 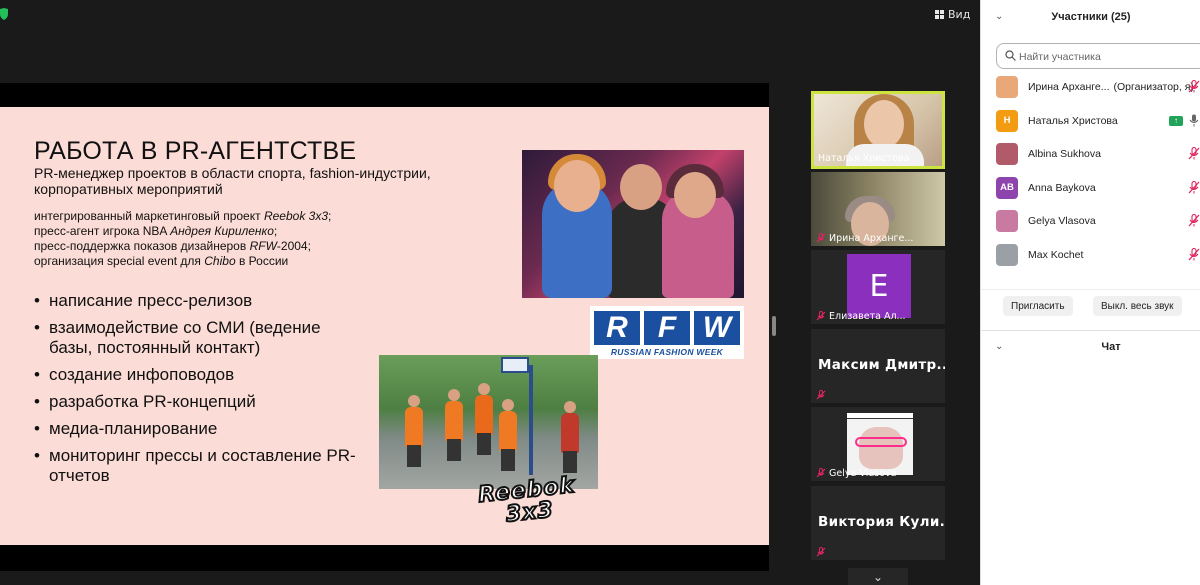 What do you see at coordinates (199, 429) in the screenshot?
I see `slide-bullet-item: медиа-планирование` at bounding box center [199, 429].